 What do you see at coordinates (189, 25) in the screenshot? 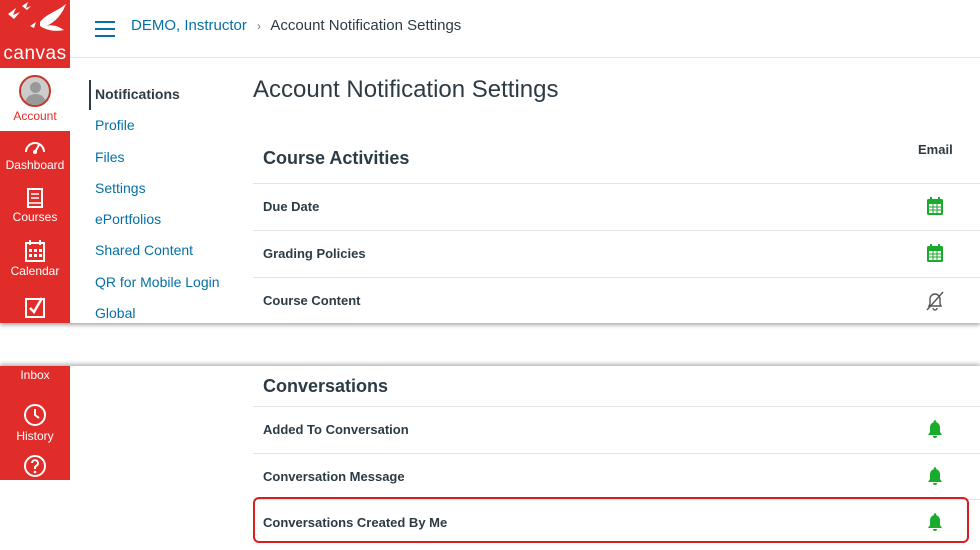
I see `breadcrumb-user-link: DEMO, Instructor` at bounding box center [189, 25].